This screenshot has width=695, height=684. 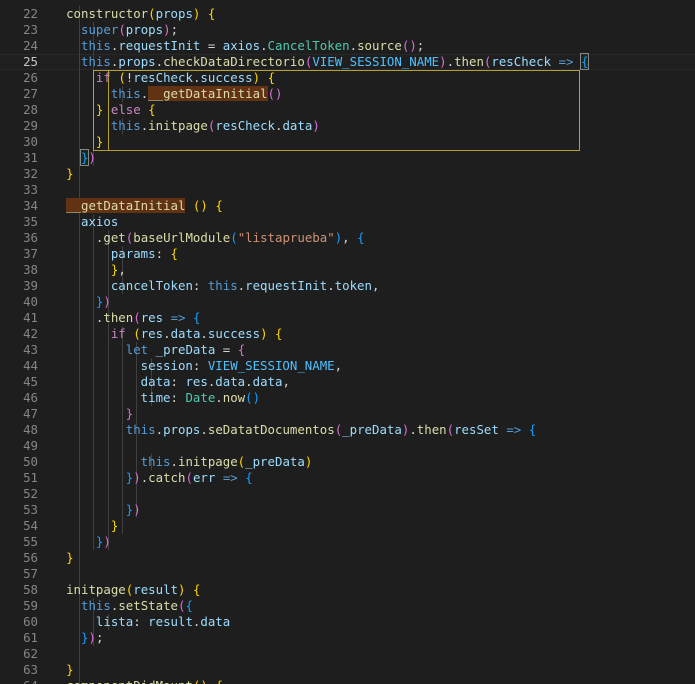 I want to click on code-line: 58 initpage(result) {, so click(x=347, y=590).